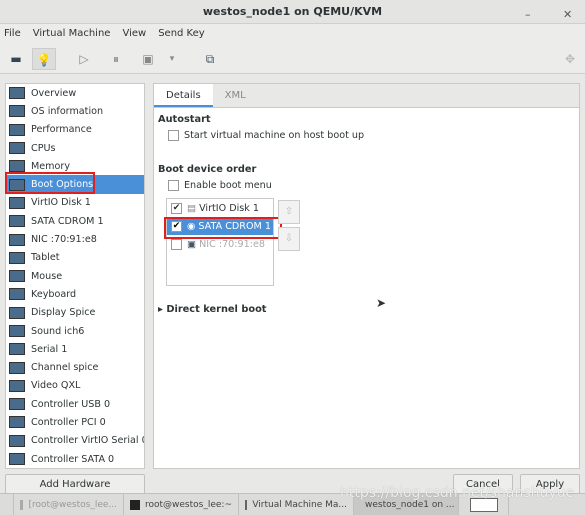  I want to click on sidebar-item-display-spice: Display Spice, so click(75, 313).